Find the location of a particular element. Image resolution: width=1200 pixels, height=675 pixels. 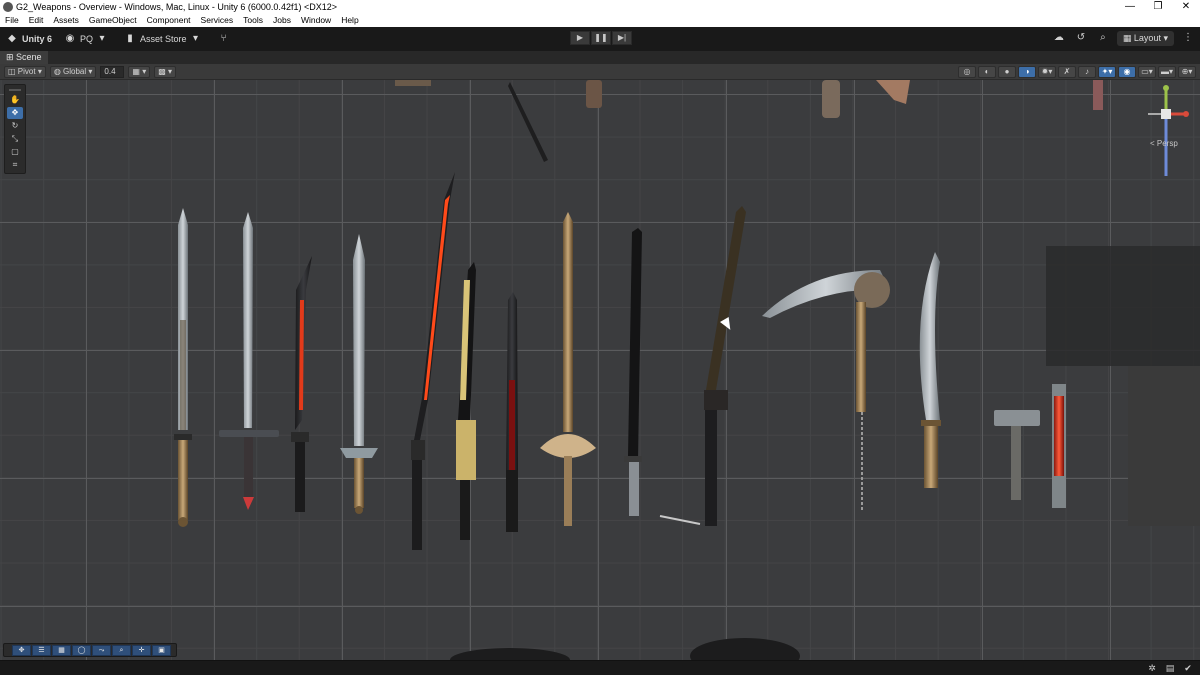

menu-edit: Edit is located at coordinates (36, 20).